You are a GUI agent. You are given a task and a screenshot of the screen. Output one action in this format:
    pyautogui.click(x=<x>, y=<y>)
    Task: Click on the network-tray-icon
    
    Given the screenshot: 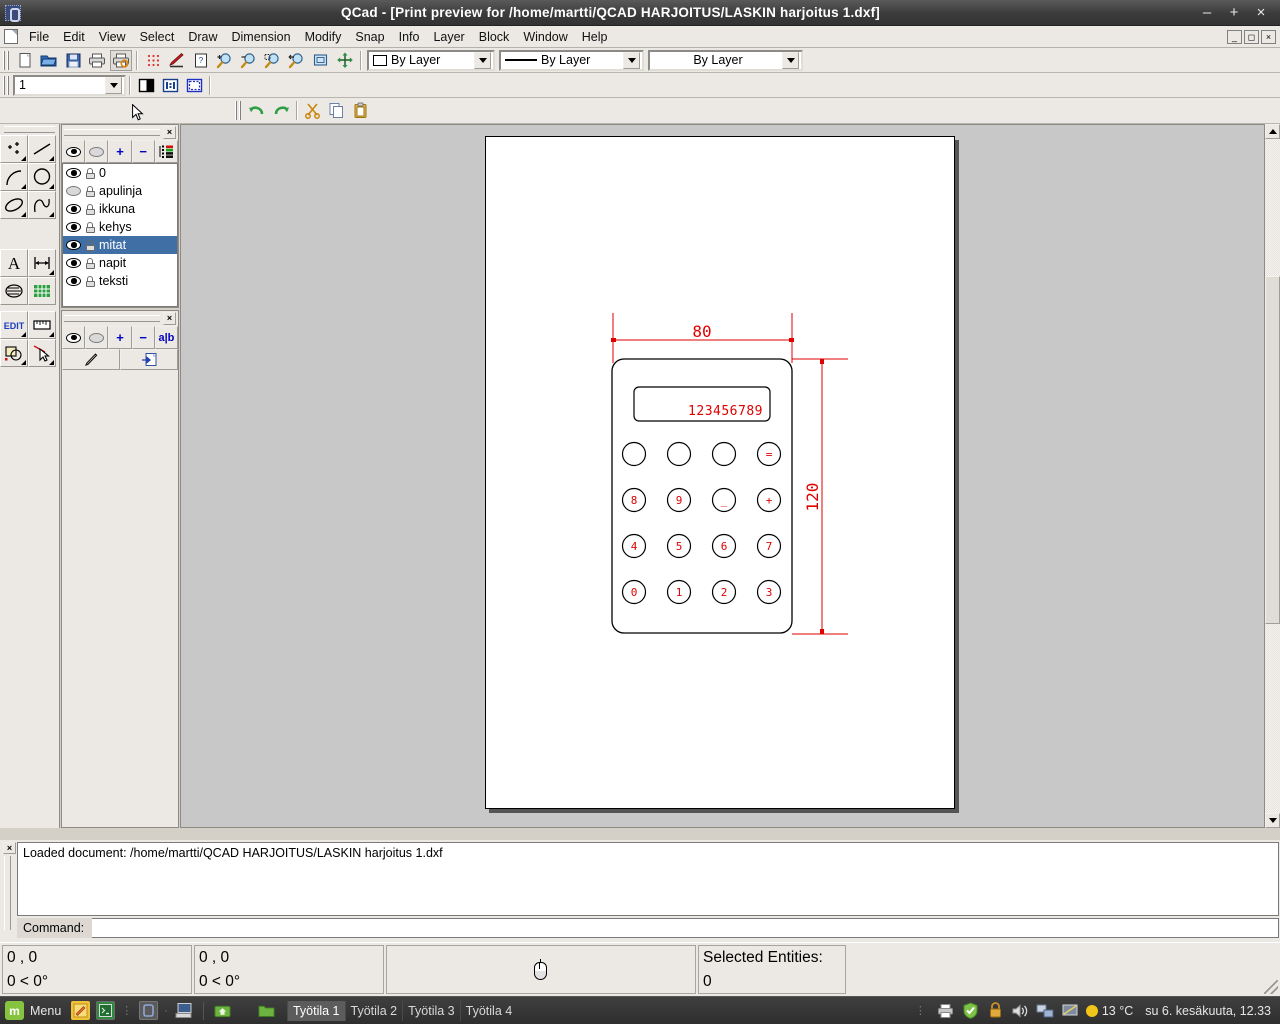 What is the action you would take?
    pyautogui.click(x=1045, y=1010)
    